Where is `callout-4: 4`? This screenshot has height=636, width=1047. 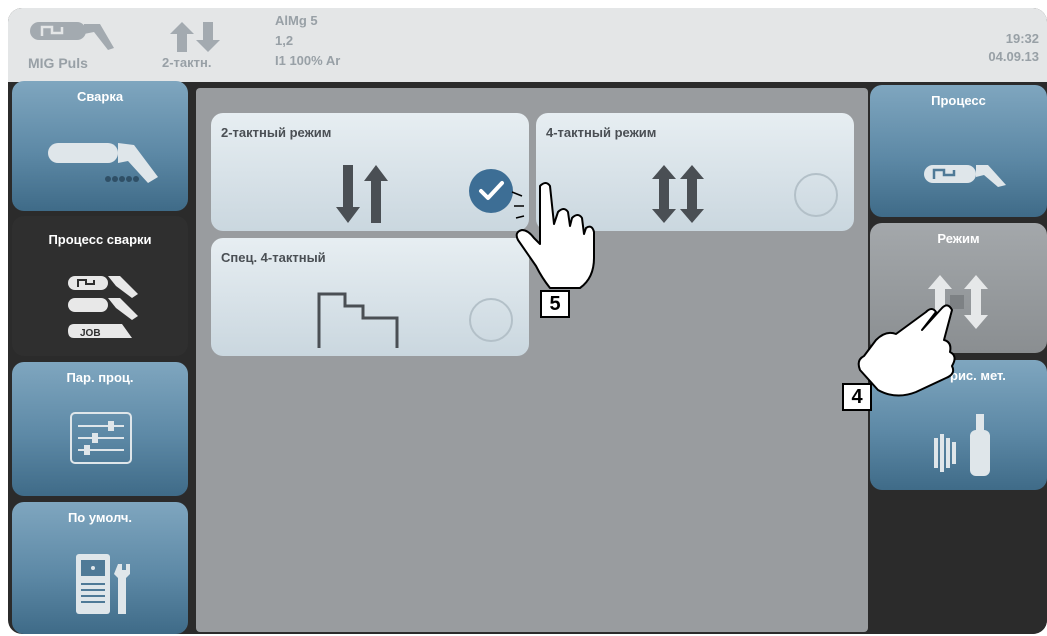
callout-4: 4 is located at coordinates (857, 397).